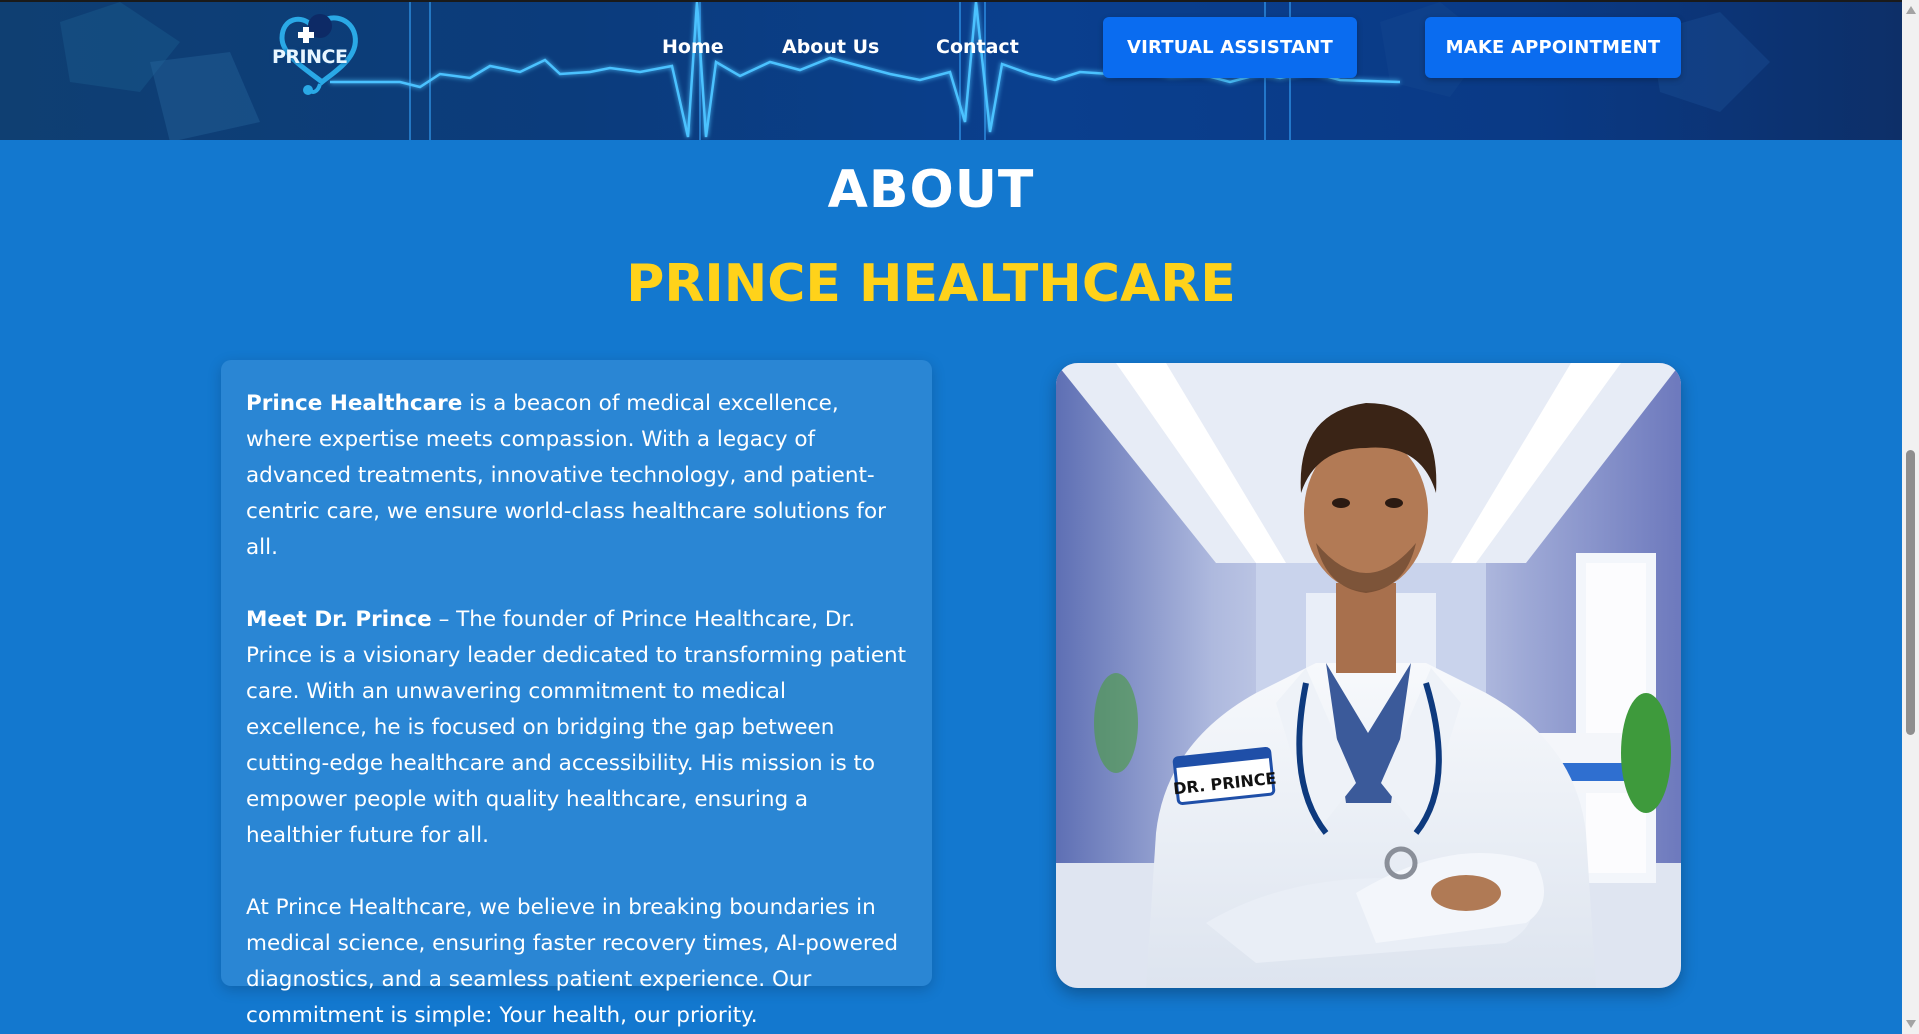 The width and height of the screenshot is (1919, 1034). I want to click on scroll-down-arrow-icon, so click(1911, 1024).